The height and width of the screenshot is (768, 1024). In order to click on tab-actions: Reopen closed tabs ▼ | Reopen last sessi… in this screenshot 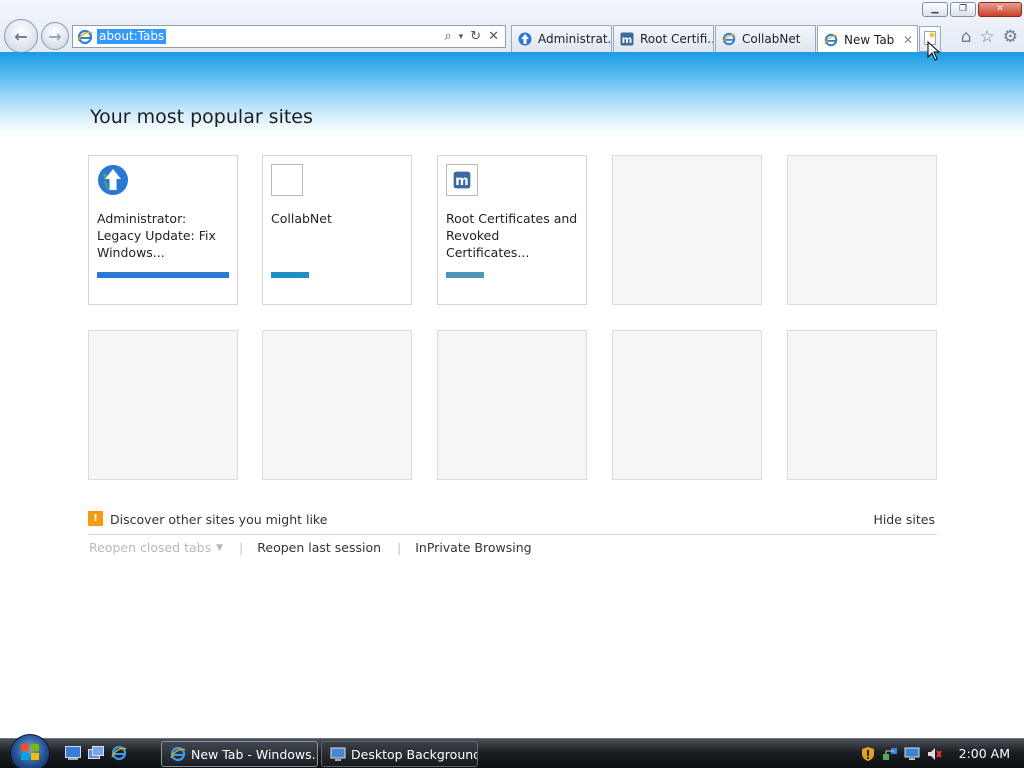, I will do `click(310, 547)`.